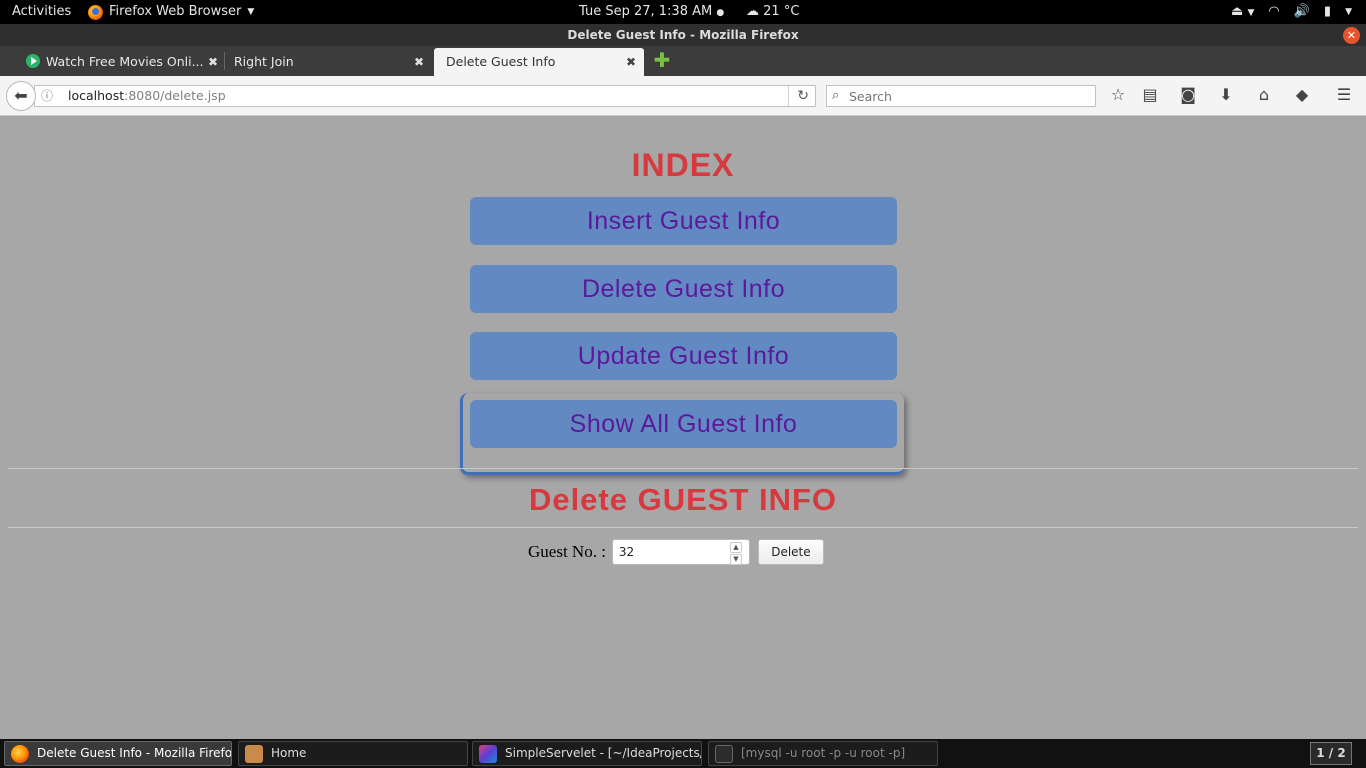  Describe the element at coordinates (683, 499) in the screenshot. I see `delete-guest-heading: Delete GUEST INFO` at that location.